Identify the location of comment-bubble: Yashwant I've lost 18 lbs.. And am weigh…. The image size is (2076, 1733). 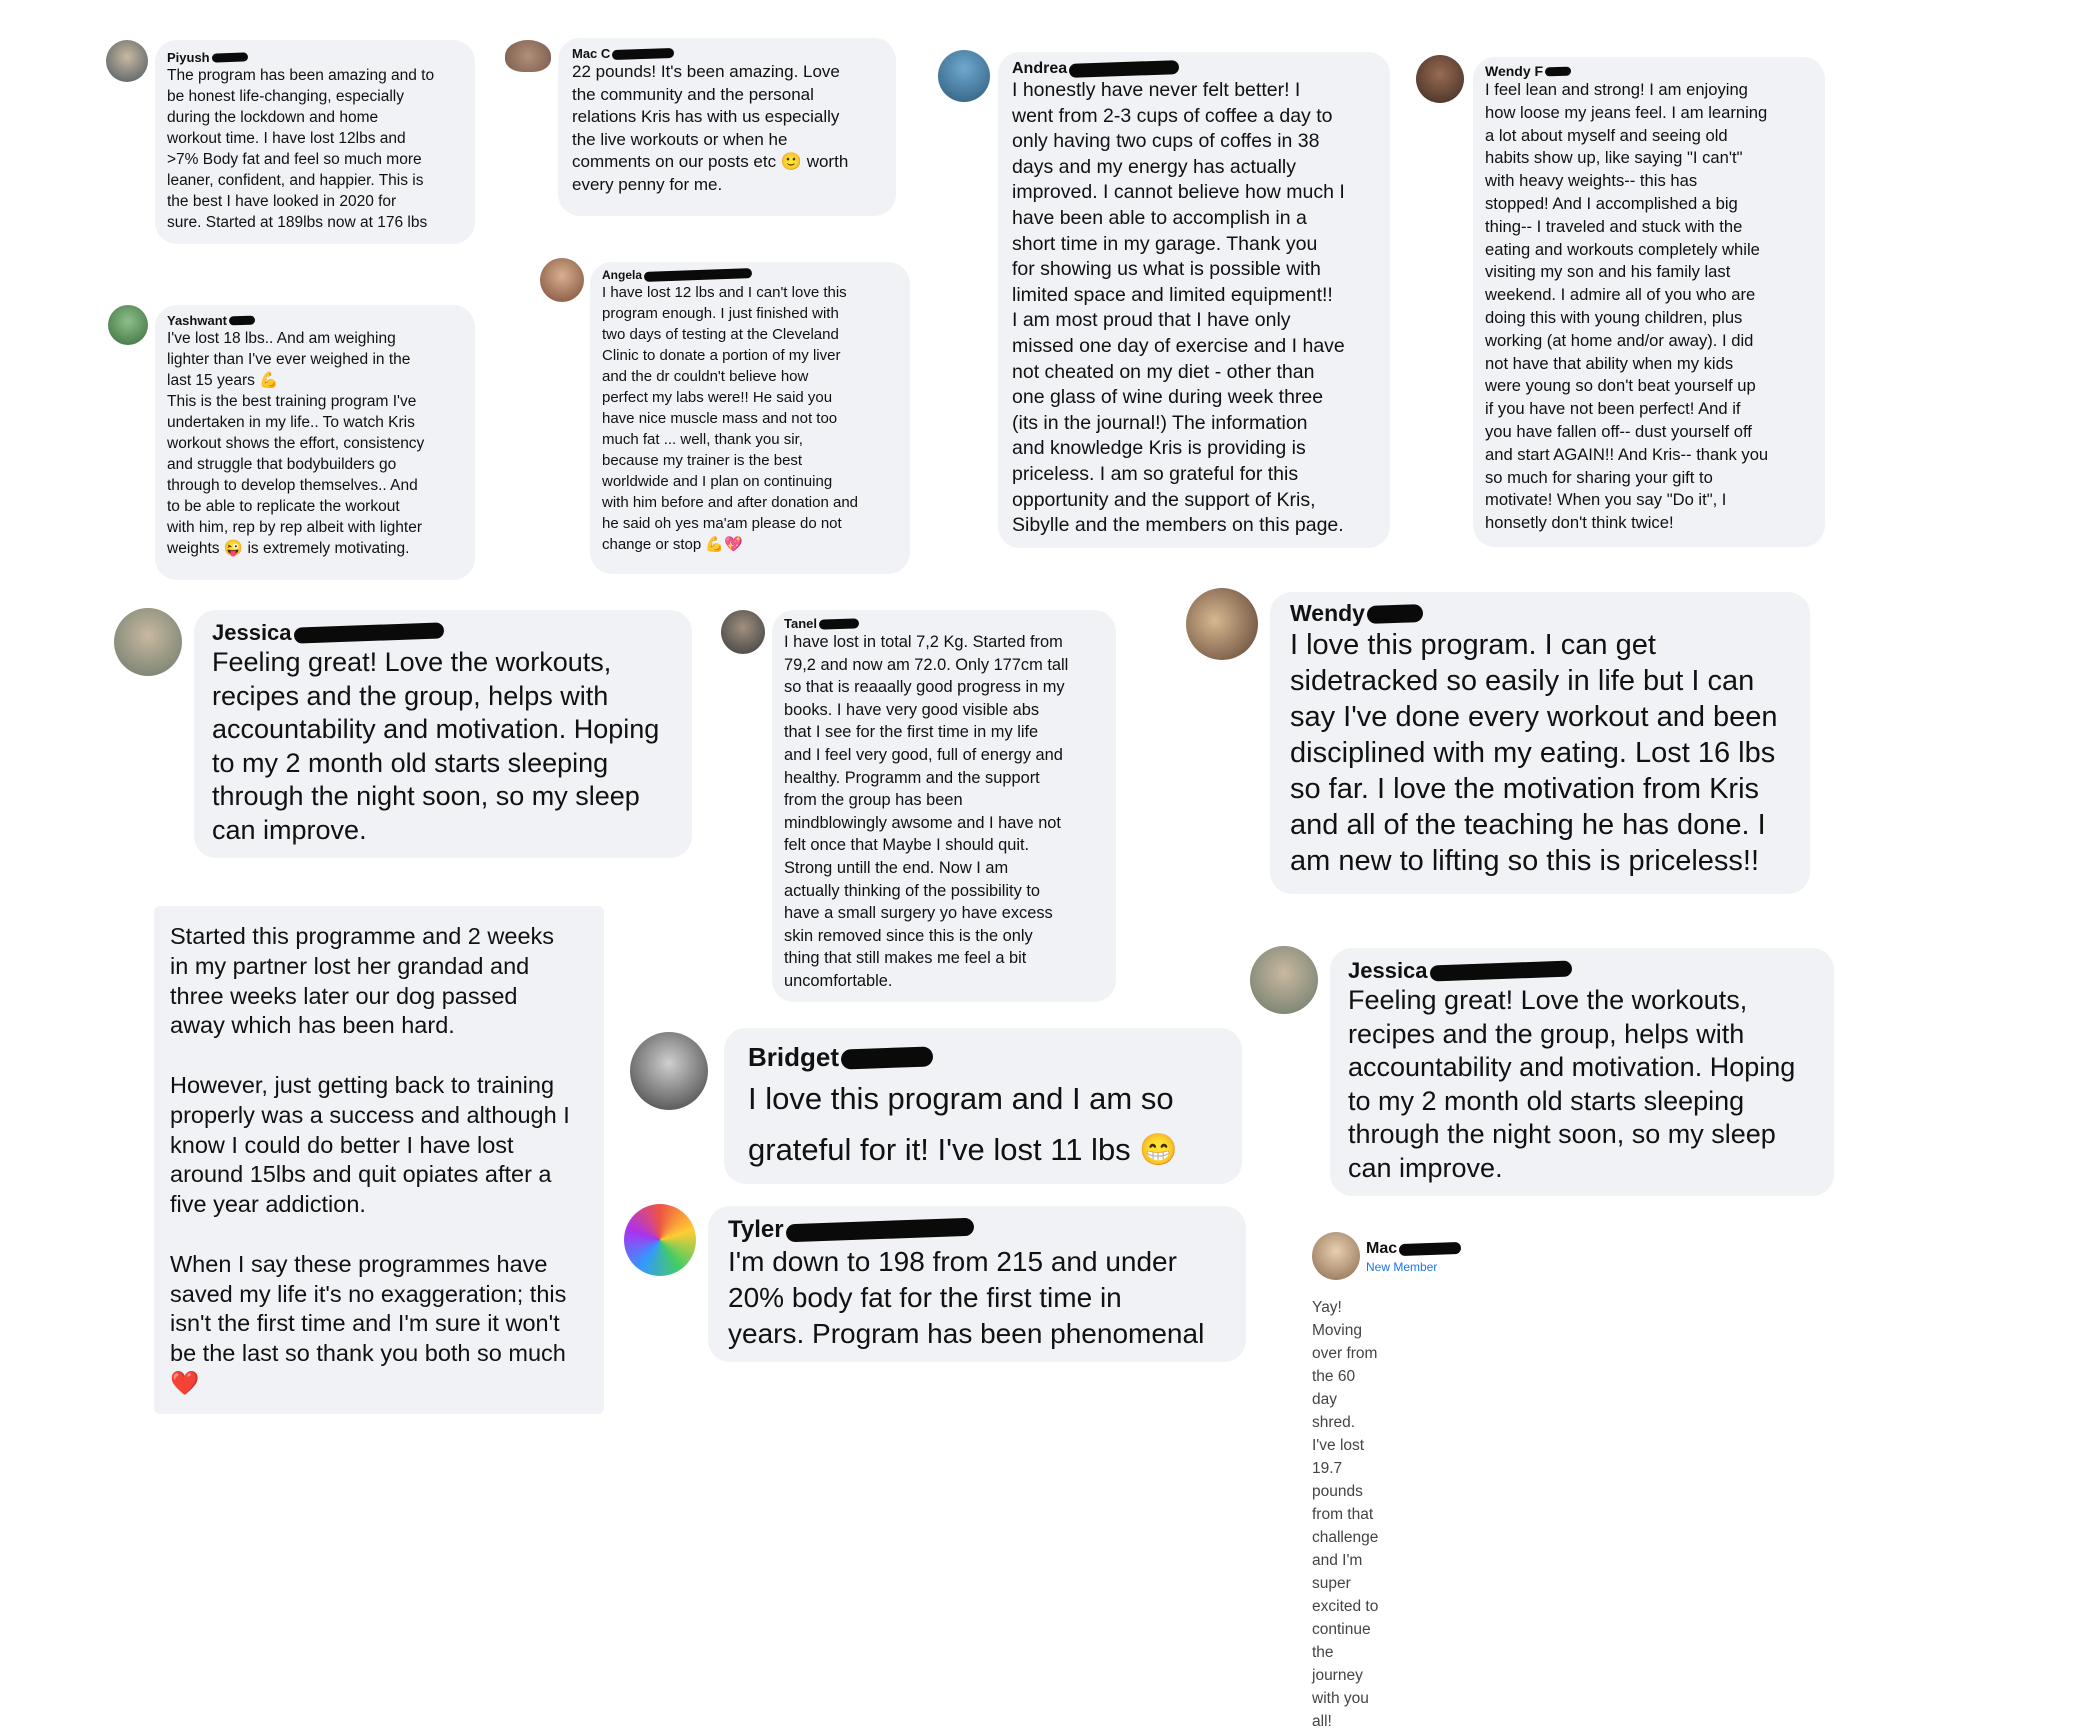
(315, 442).